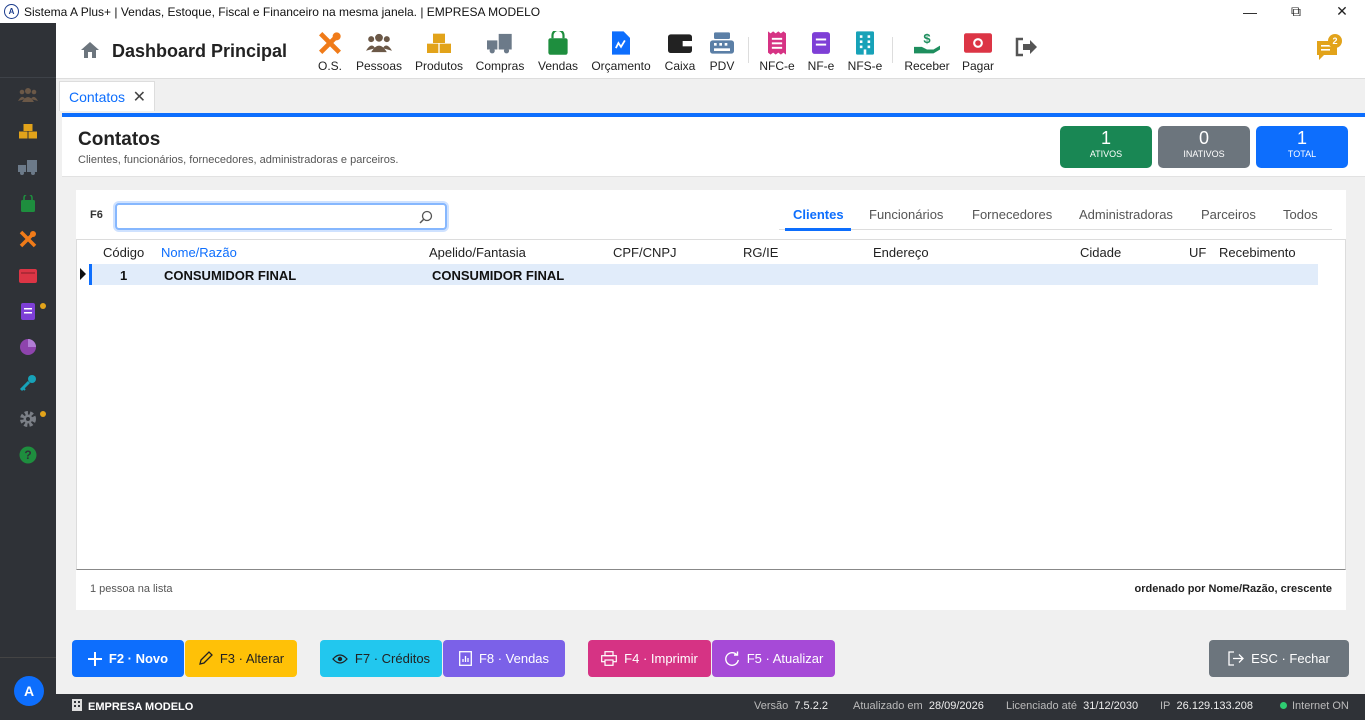 Image resolution: width=1365 pixels, height=720 pixels. Describe the element at coordinates (1100, 252) in the screenshot. I see `column-header-cidade: Cidade` at that location.